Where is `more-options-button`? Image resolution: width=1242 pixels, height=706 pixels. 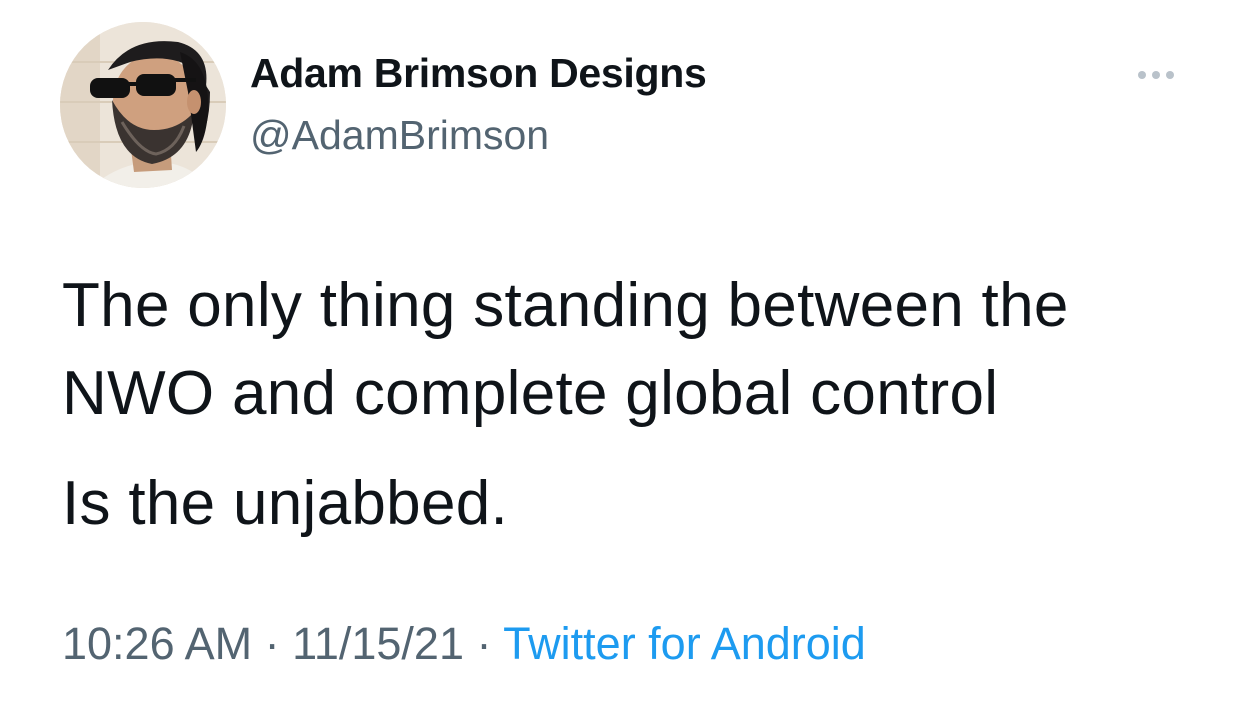
more-options-button is located at coordinates (1156, 75).